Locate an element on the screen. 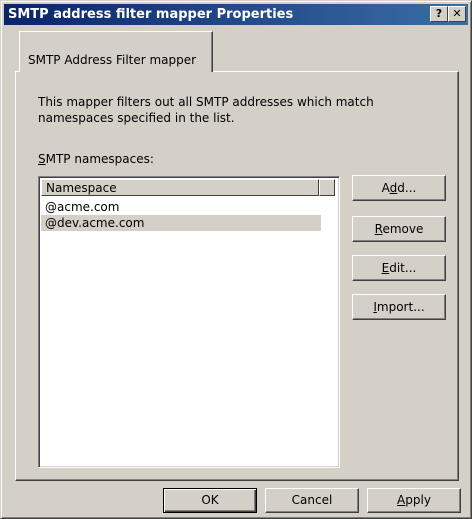 The height and width of the screenshot is (519, 472). apply-button: Apply is located at coordinates (414, 500).